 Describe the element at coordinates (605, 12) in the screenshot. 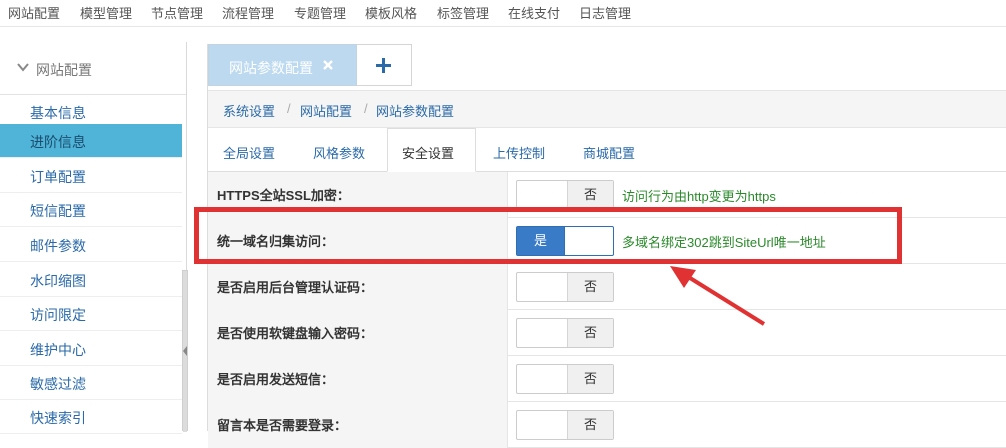

I see `topnav-item-log-management: 日志管理` at that location.